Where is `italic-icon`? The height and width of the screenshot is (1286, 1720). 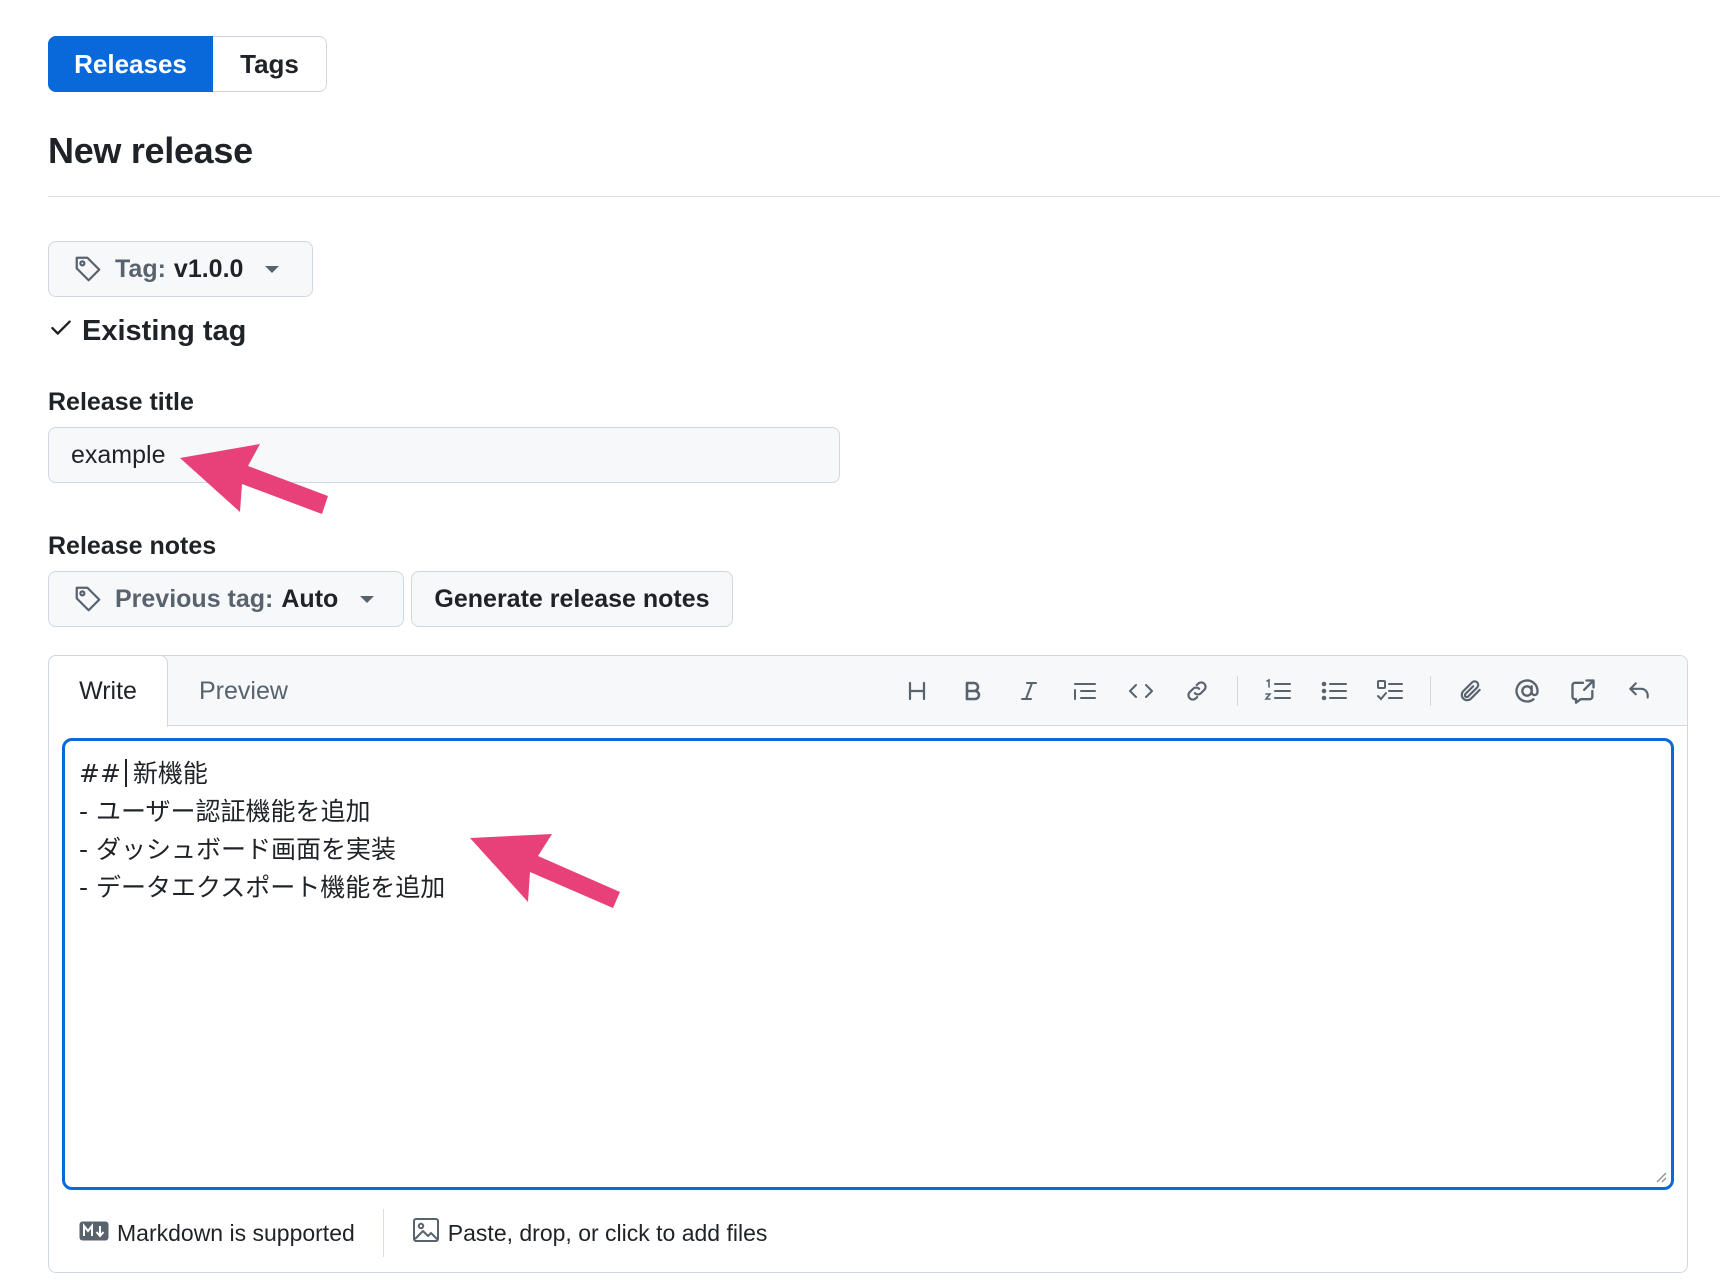 italic-icon is located at coordinates (1029, 691).